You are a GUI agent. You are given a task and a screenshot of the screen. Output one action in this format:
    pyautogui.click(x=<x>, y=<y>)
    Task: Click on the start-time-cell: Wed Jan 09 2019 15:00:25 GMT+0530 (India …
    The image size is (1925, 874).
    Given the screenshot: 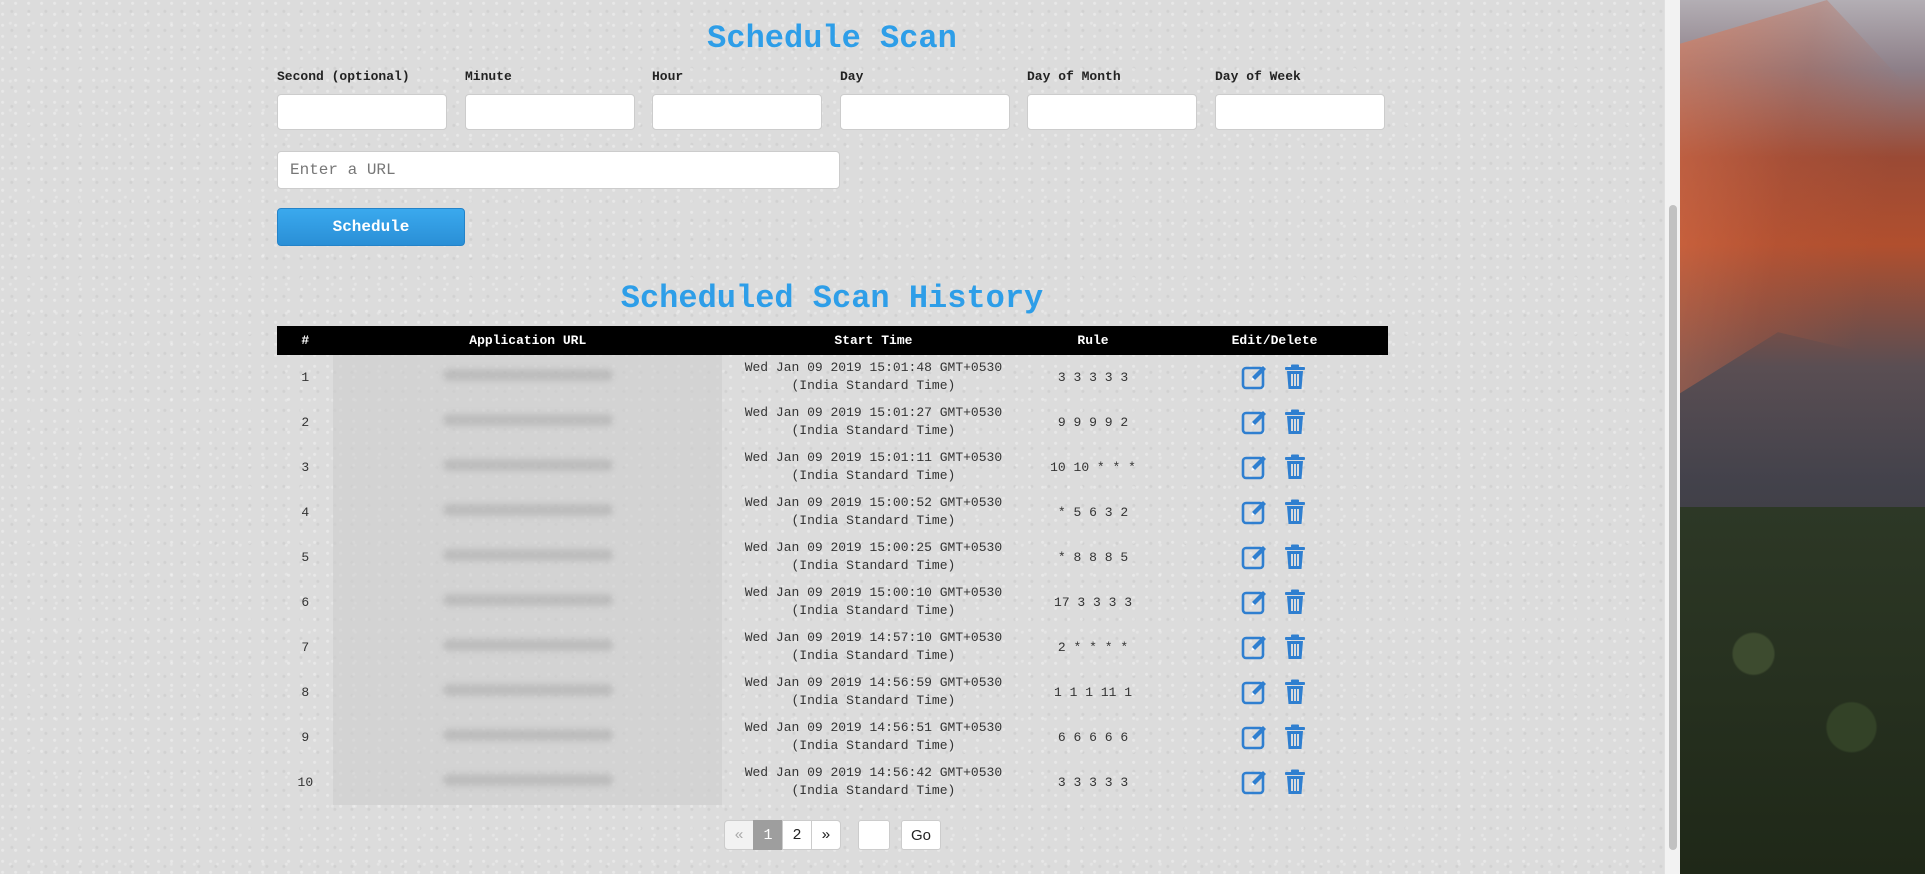 What is the action you would take?
    pyautogui.click(x=873, y=557)
    